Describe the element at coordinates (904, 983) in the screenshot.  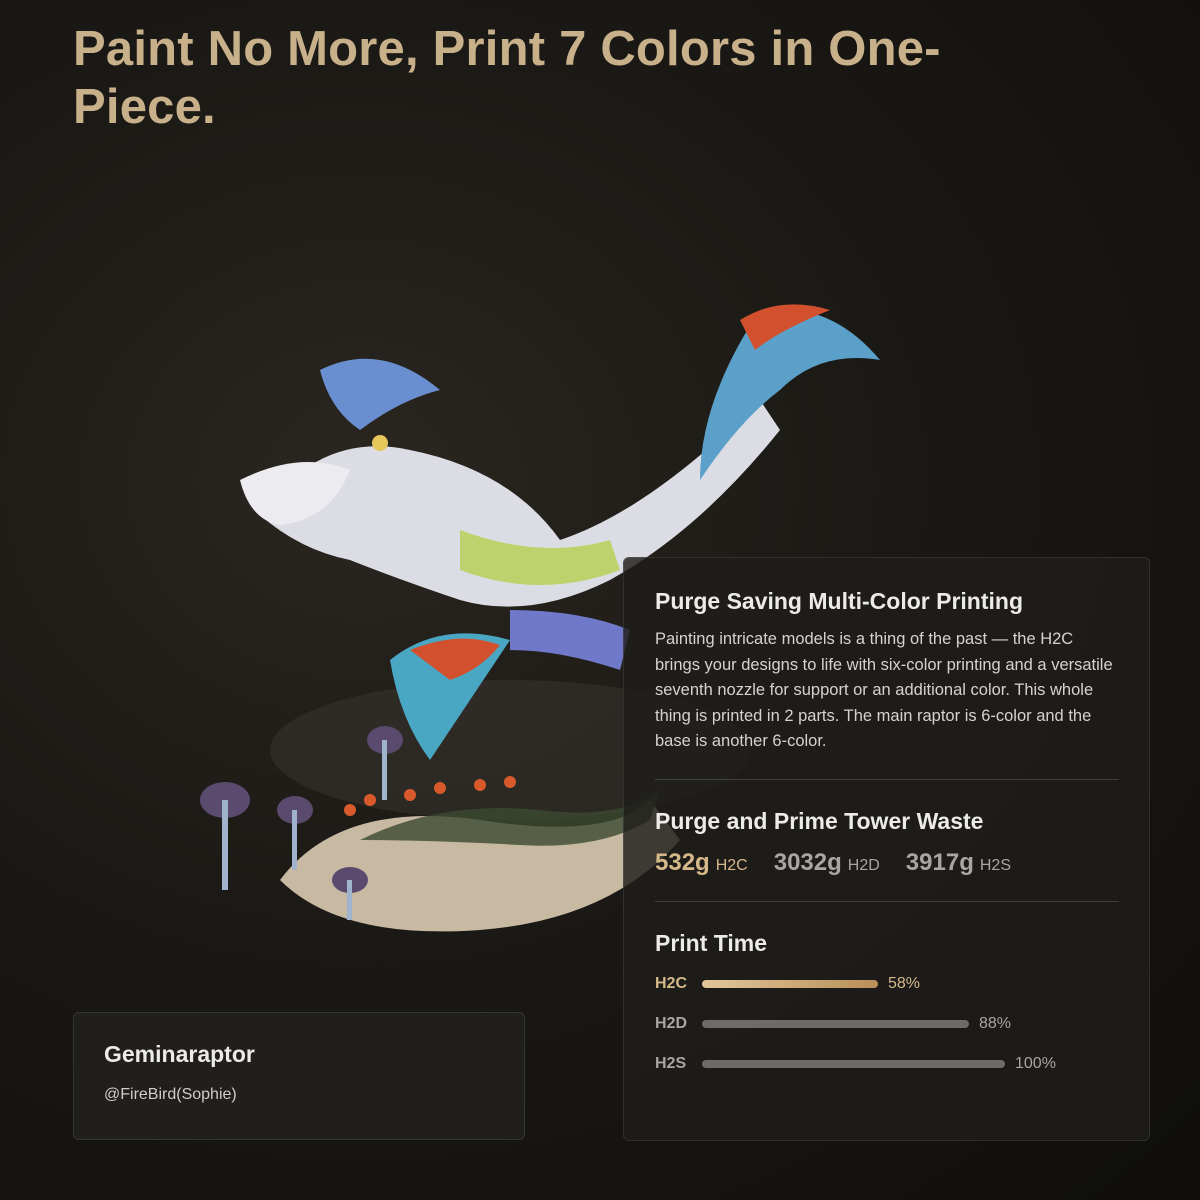
I see `bar-percent-label: 58%` at that location.